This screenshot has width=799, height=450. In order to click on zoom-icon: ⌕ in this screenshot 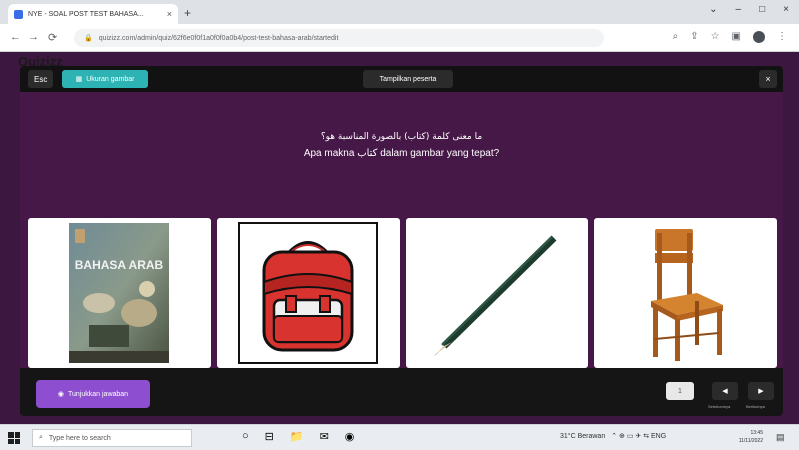, I will do `click(676, 37)`.